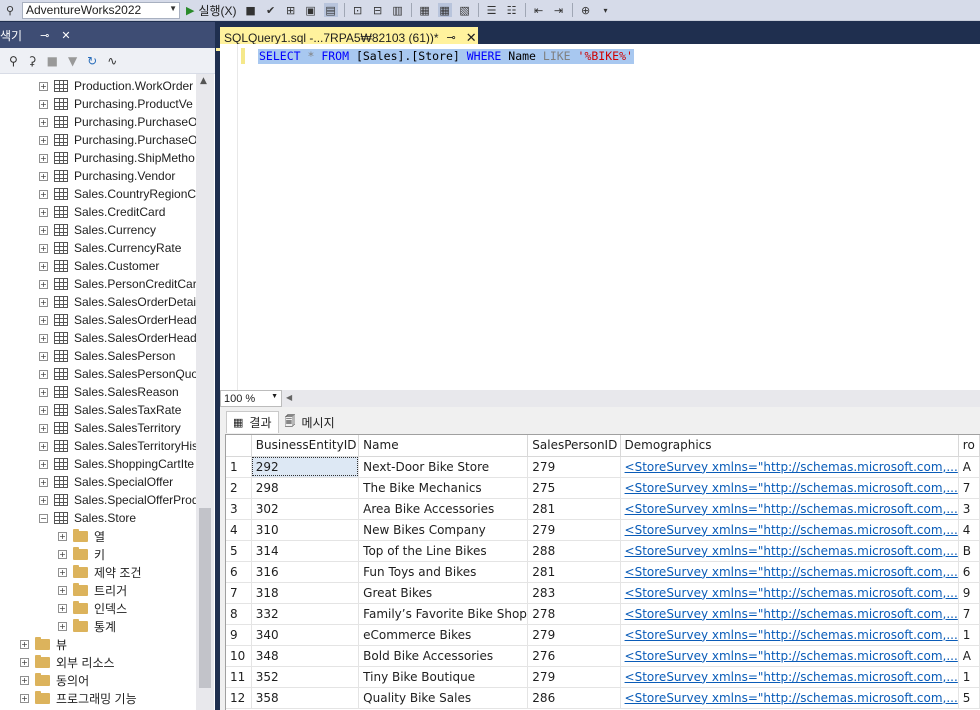  What do you see at coordinates (789, 446) in the screenshot?
I see `column-header: Demographics` at bounding box center [789, 446].